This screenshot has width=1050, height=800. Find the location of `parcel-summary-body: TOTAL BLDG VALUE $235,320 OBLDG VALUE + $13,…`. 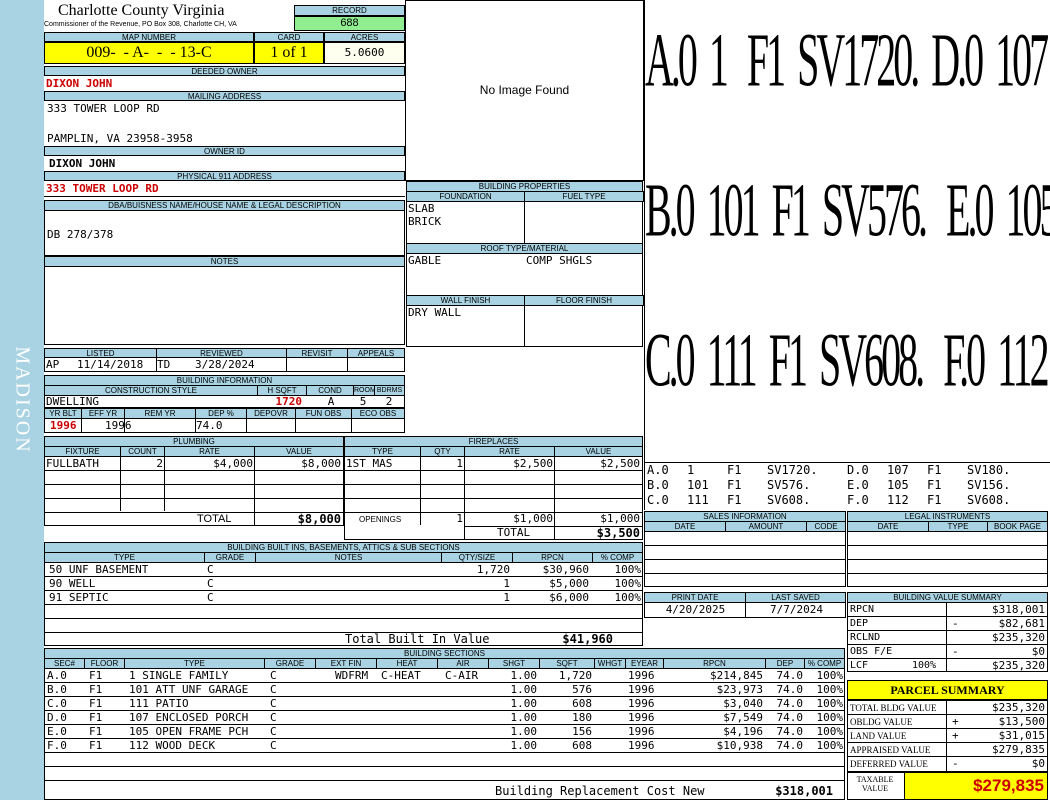

parcel-summary-body: TOTAL BLDG VALUE $235,320 OBLDG VALUE + $13,… is located at coordinates (947, 736).